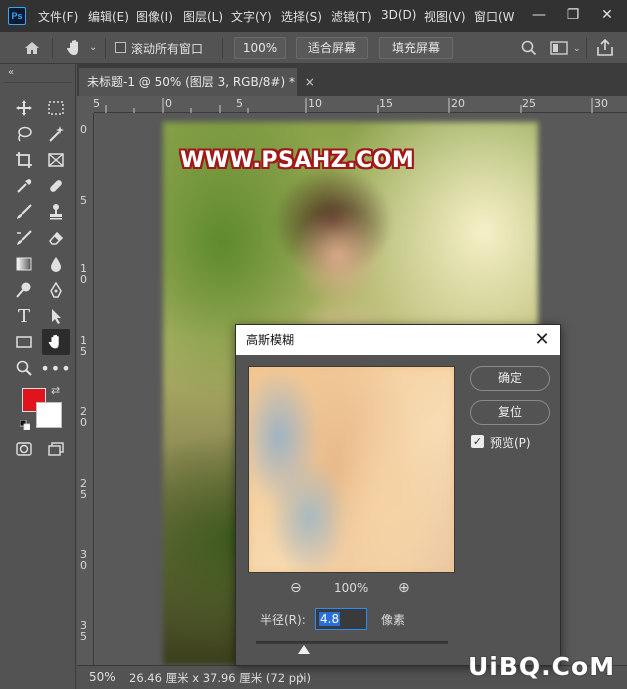 The height and width of the screenshot is (689, 627). What do you see at coordinates (560, 48) in the screenshot?
I see `workspace-icon` at bounding box center [560, 48].